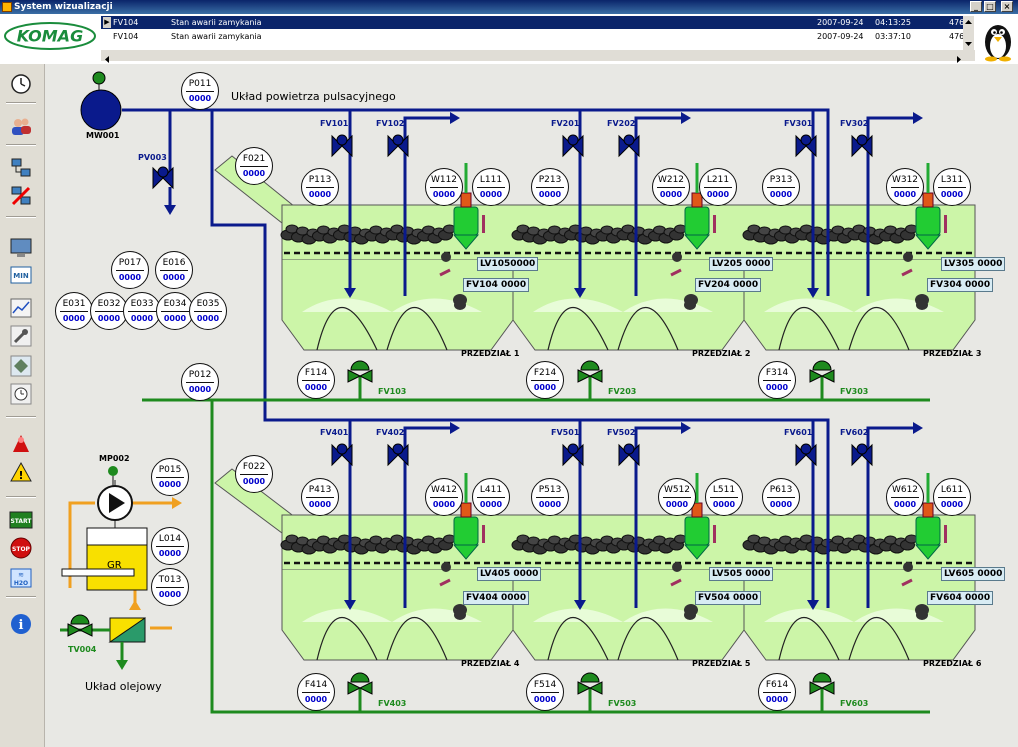  What do you see at coordinates (170, 477) in the screenshot?
I see `gauge-p015: P015 0000` at bounding box center [170, 477].